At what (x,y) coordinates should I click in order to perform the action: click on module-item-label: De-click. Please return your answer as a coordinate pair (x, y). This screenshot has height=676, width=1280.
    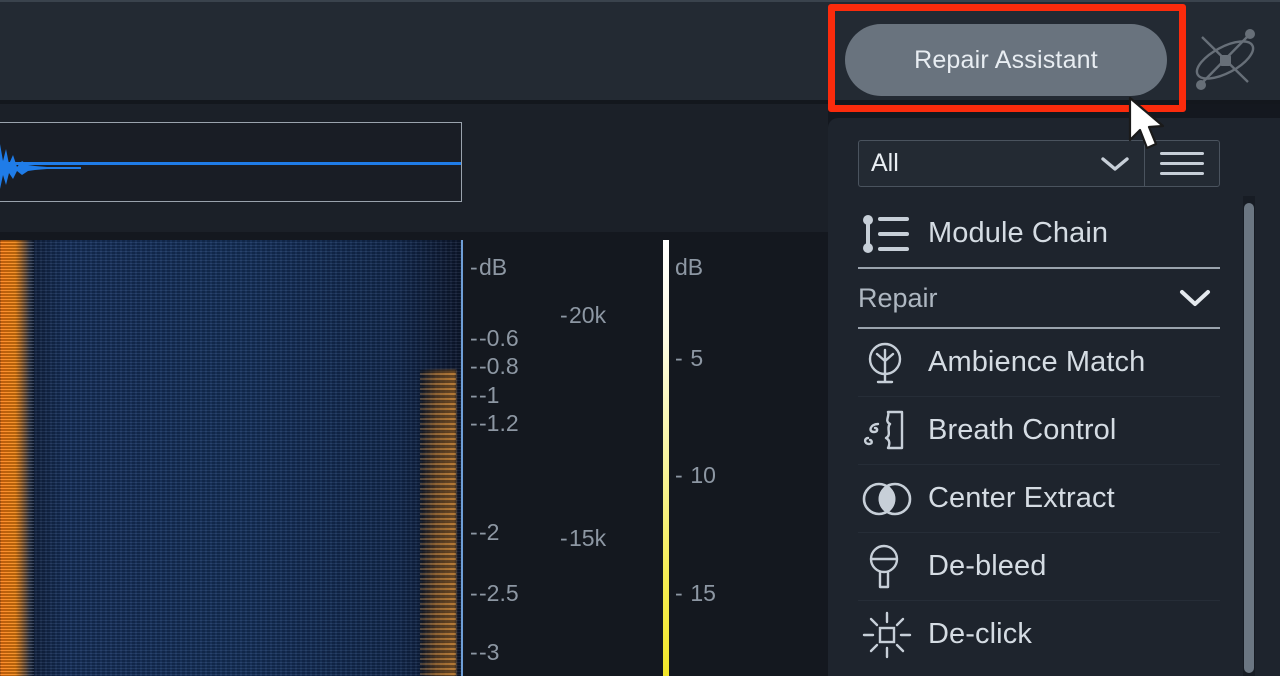
    Looking at the image, I should click on (980, 634).